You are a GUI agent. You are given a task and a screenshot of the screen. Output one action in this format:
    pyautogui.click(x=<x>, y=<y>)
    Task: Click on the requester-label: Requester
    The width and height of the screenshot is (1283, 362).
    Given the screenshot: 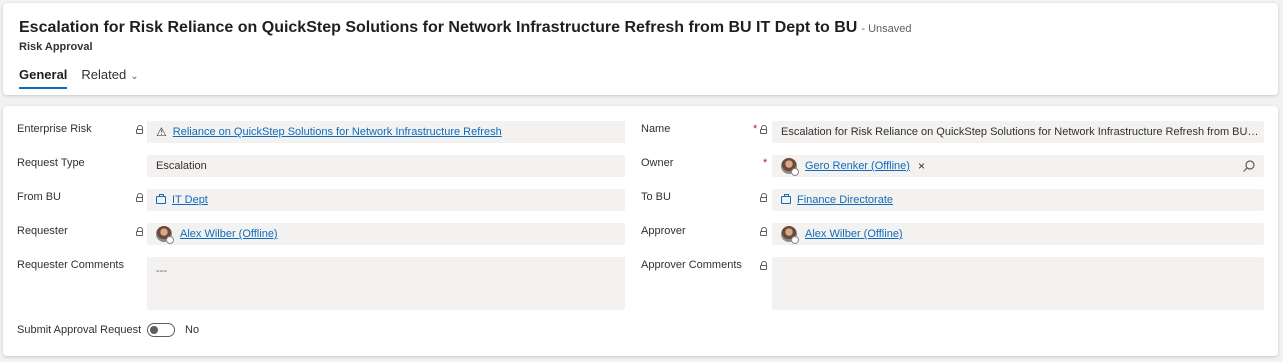 What is the action you would take?
    pyautogui.click(x=42, y=231)
    